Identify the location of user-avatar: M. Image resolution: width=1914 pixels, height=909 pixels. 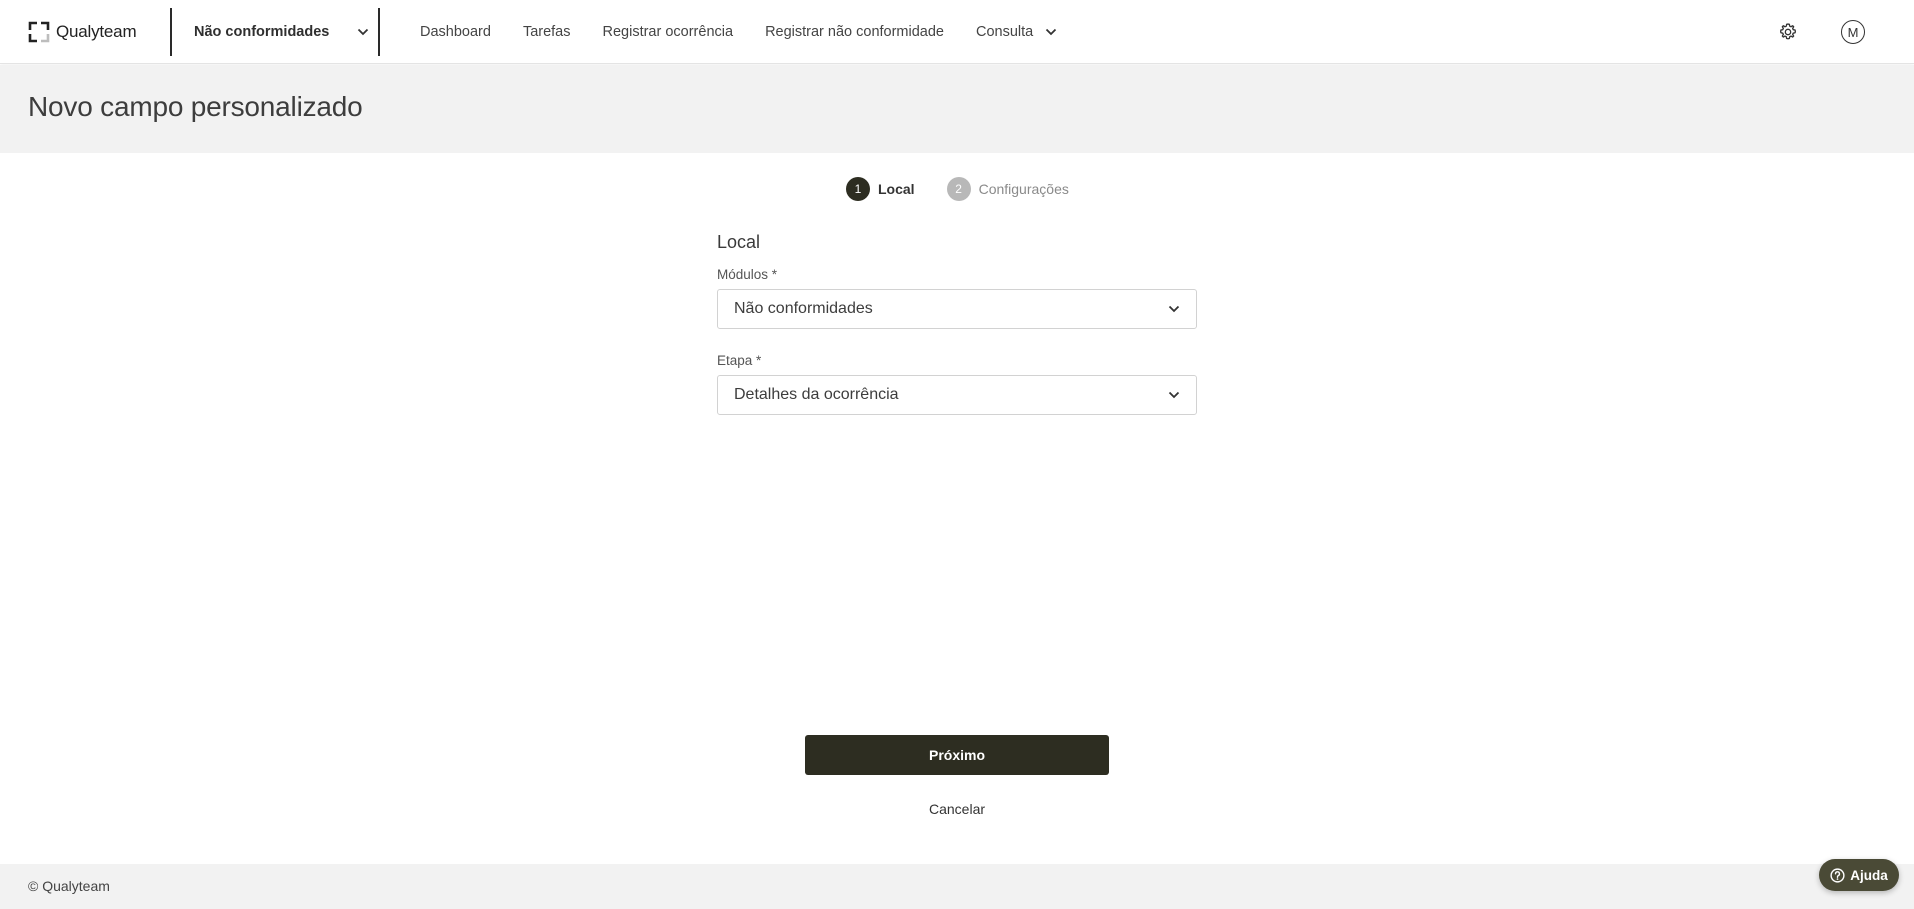
(1853, 32).